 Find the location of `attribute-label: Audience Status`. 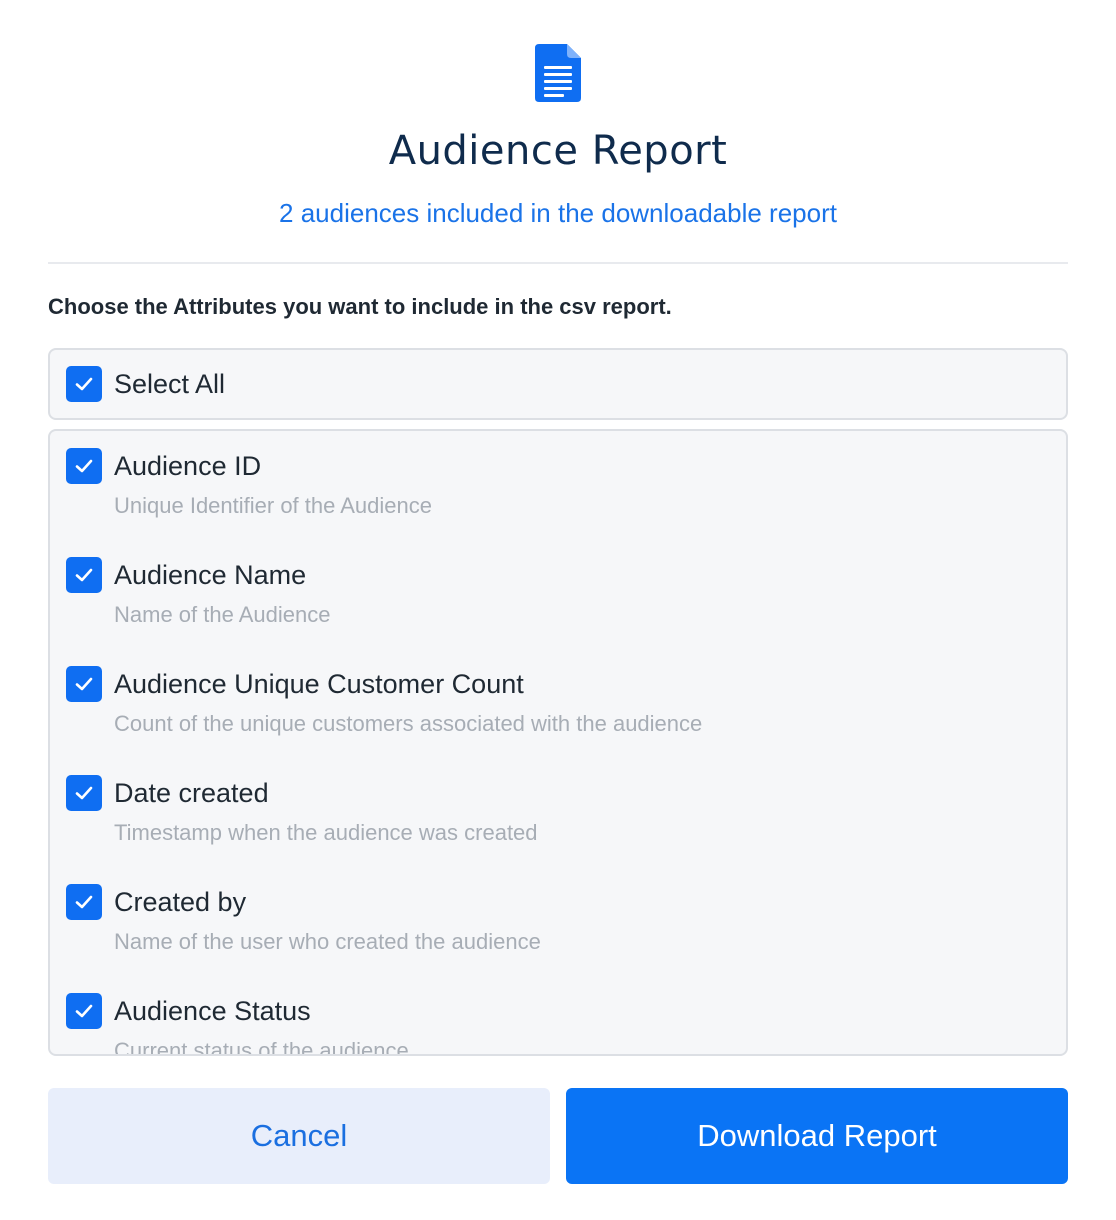

attribute-label: Audience Status is located at coordinates (212, 1010).